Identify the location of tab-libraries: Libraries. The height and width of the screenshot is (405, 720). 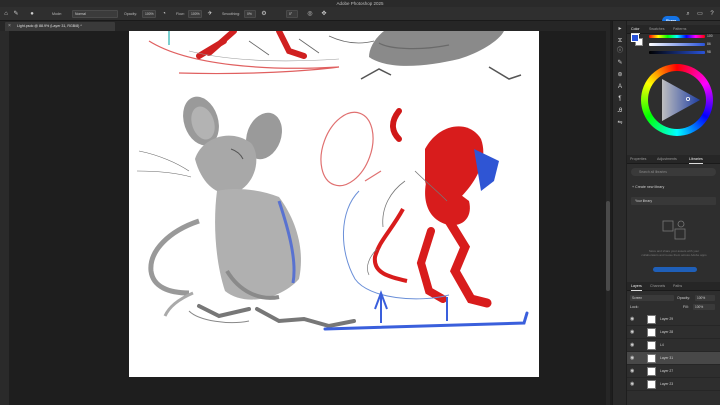
(696, 159).